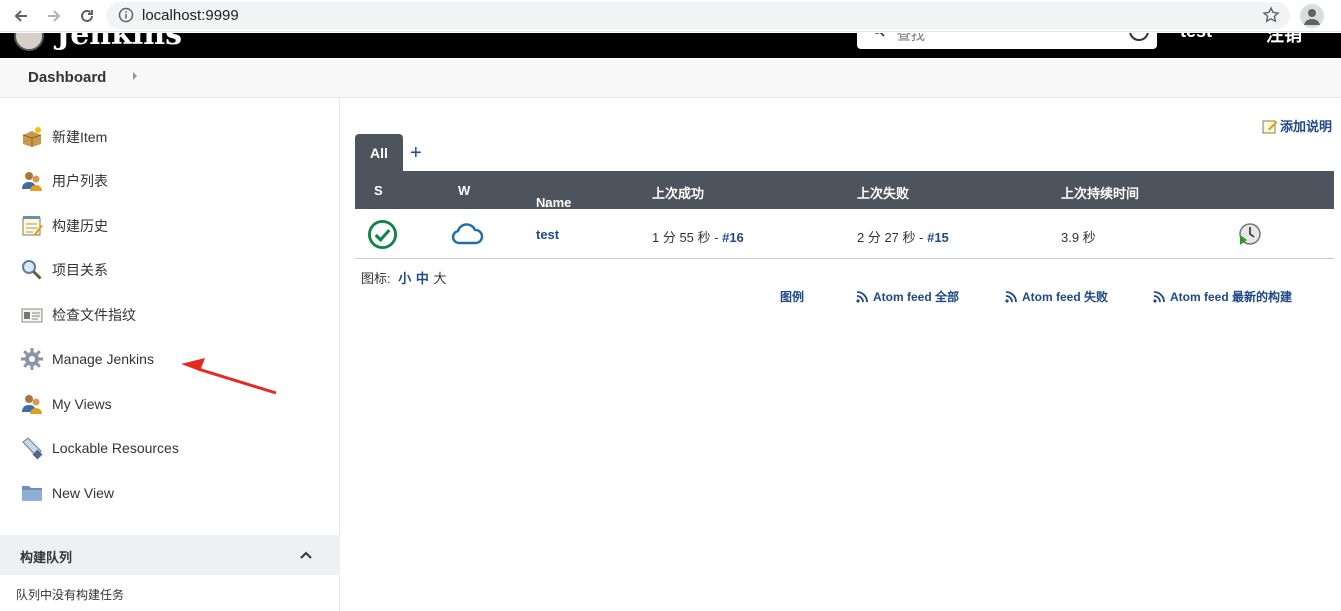 The image size is (1341, 611). What do you see at coordinates (678, 192) in the screenshot?
I see `column-last-success: 上次成功` at bounding box center [678, 192].